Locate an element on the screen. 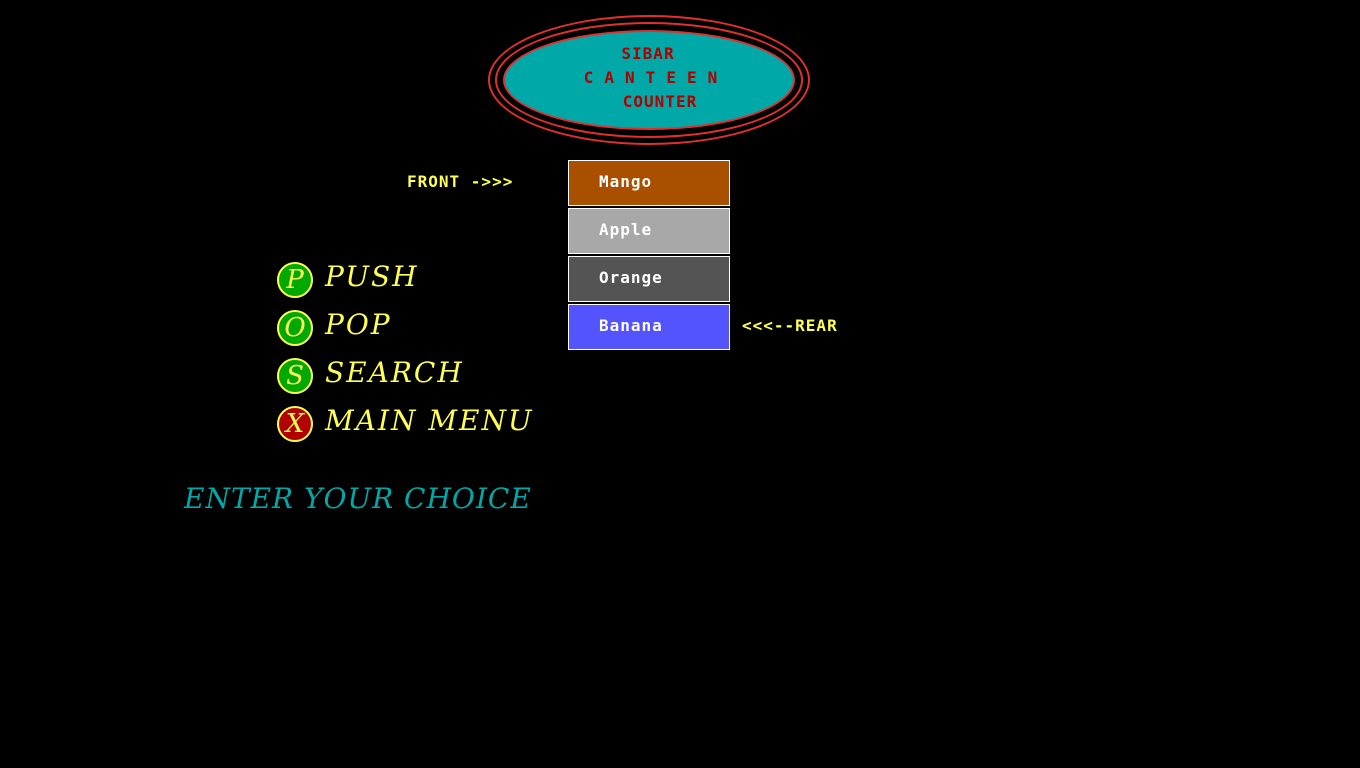 This screenshot has height=768, width=1360. rear-pointer-label: <<<--REAR is located at coordinates (790, 325).